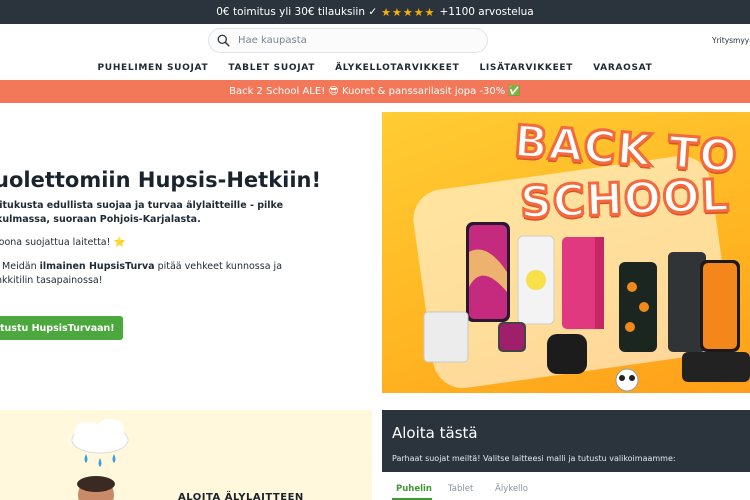  Describe the element at coordinates (241, 496) in the screenshot. I see `card-left-heading: ALOITA ÄLYLAITTEEN` at that location.